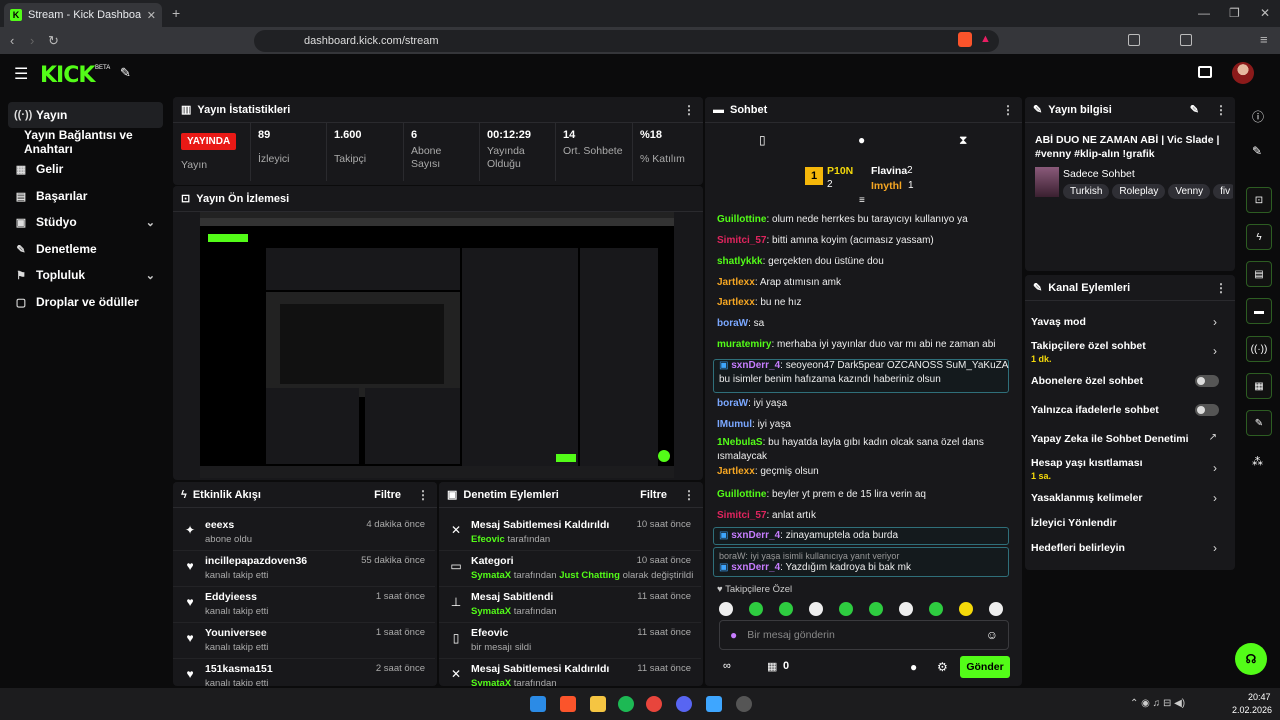  I want to click on sidebar-item-yayin: ((·)) Yayın, so click(85, 115).